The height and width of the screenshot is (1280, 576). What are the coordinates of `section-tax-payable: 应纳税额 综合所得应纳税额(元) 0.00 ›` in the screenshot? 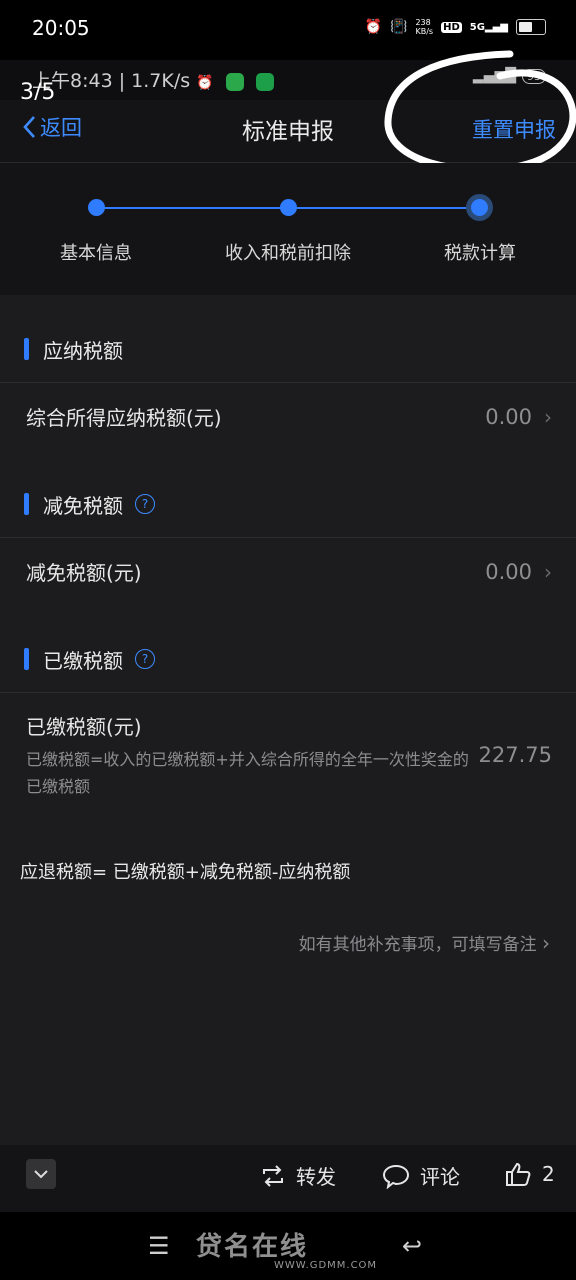 It's located at (288, 383).